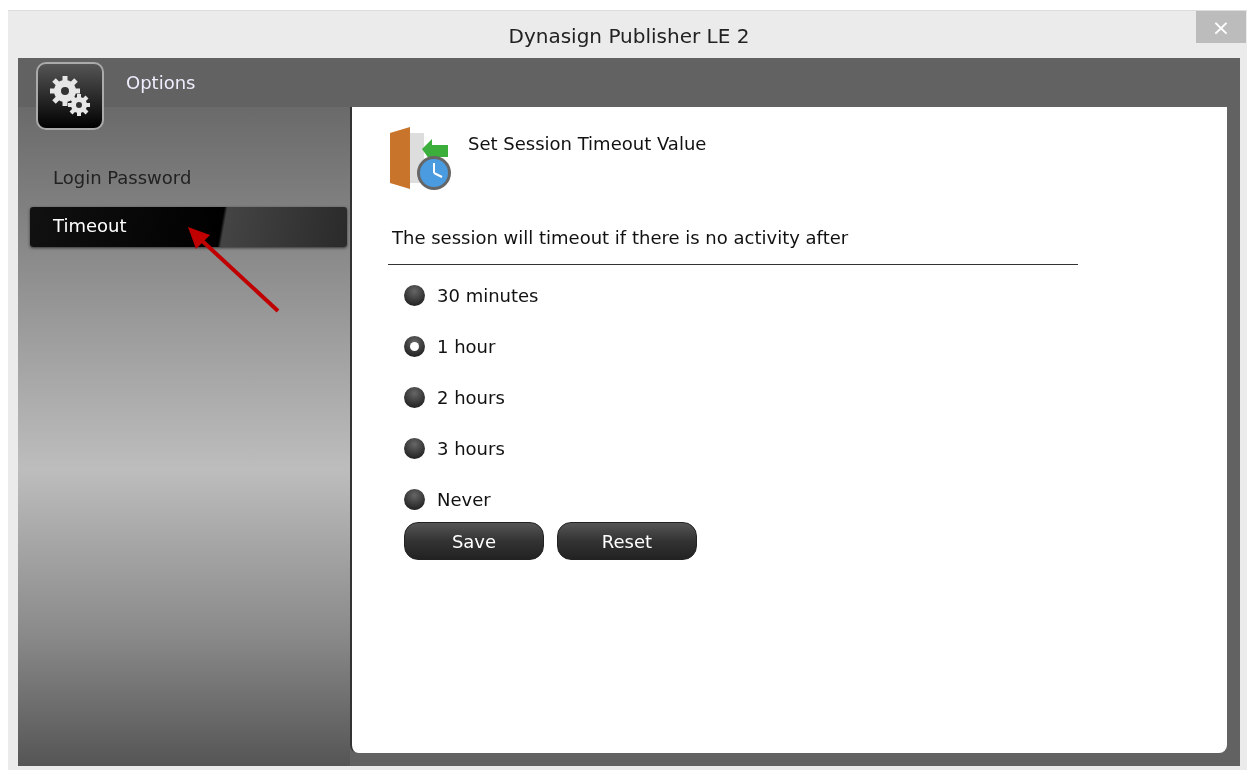 The width and height of the screenshot is (1255, 776). Describe the element at coordinates (471, 448) in the screenshot. I see `option-label: 3 hours` at that location.